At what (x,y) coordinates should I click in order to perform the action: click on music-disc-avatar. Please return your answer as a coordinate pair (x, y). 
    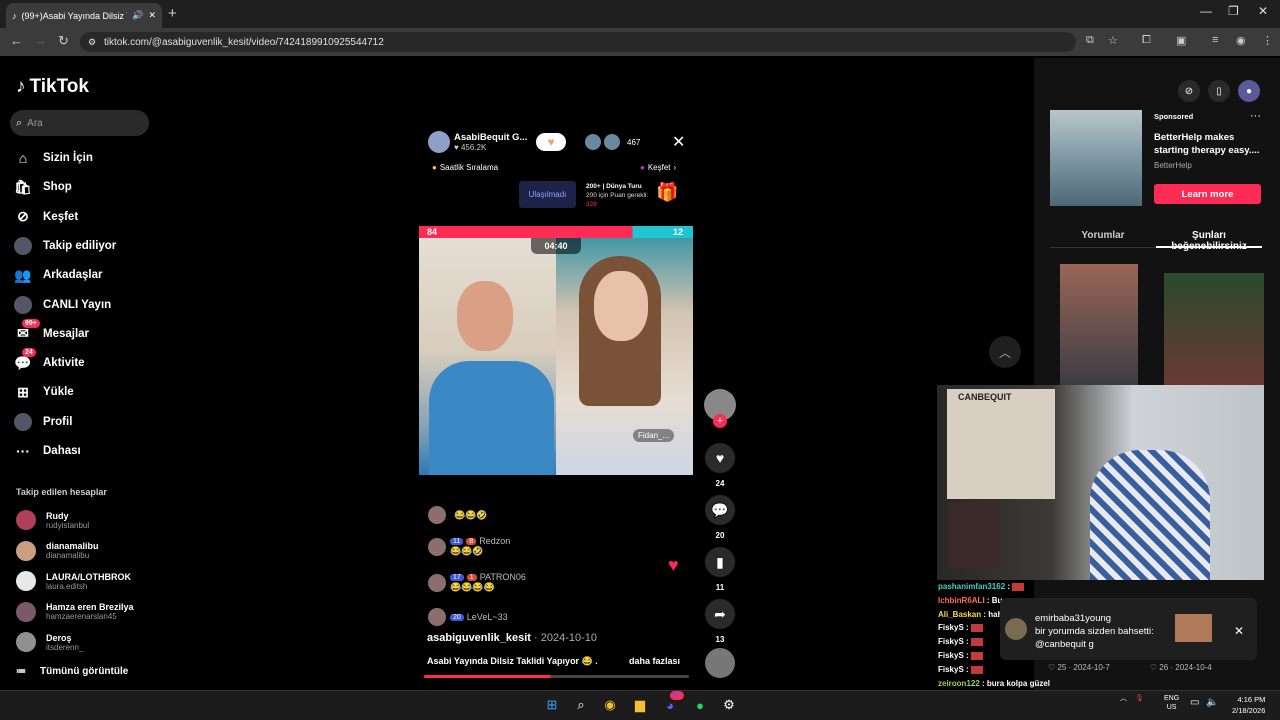
    Looking at the image, I should click on (720, 663).